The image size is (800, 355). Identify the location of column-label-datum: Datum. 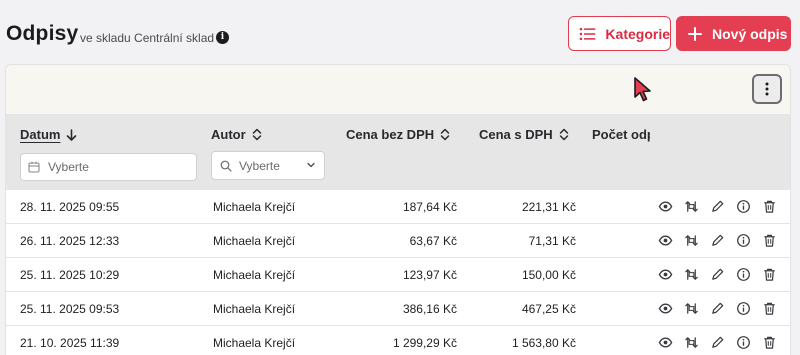
(40, 134).